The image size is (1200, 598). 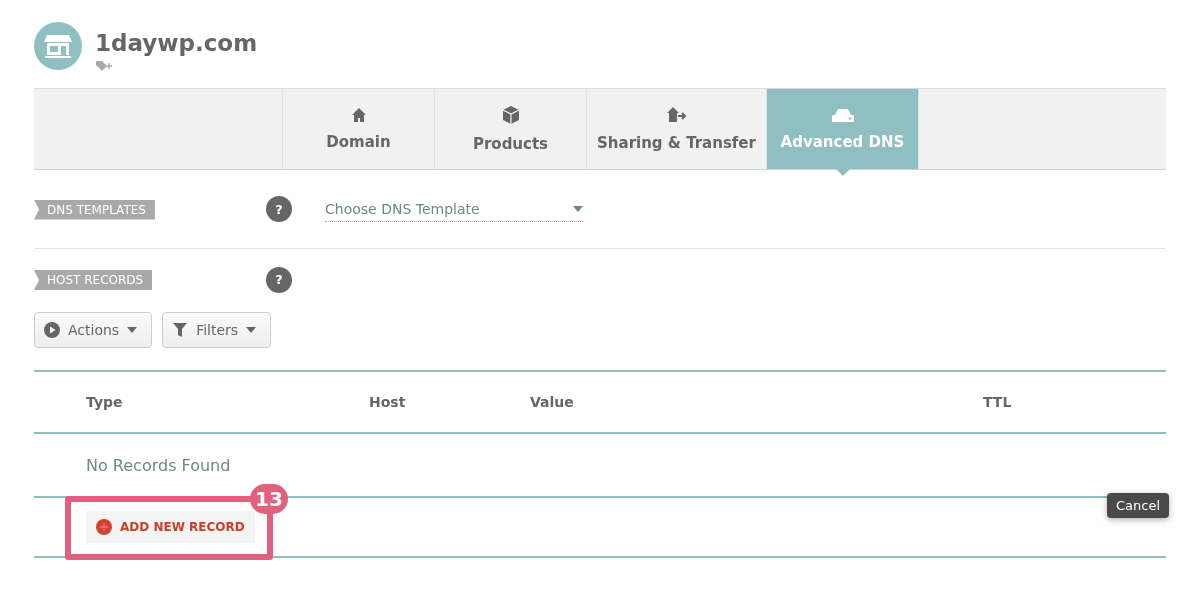 What do you see at coordinates (454, 209) in the screenshot?
I see `template-select: Choose DNS Template` at bounding box center [454, 209].